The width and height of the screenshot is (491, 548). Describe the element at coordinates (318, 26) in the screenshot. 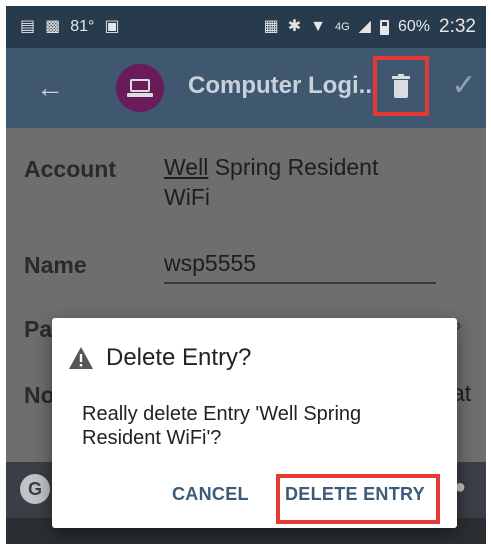

I see `wifi-icon: ▼` at that location.